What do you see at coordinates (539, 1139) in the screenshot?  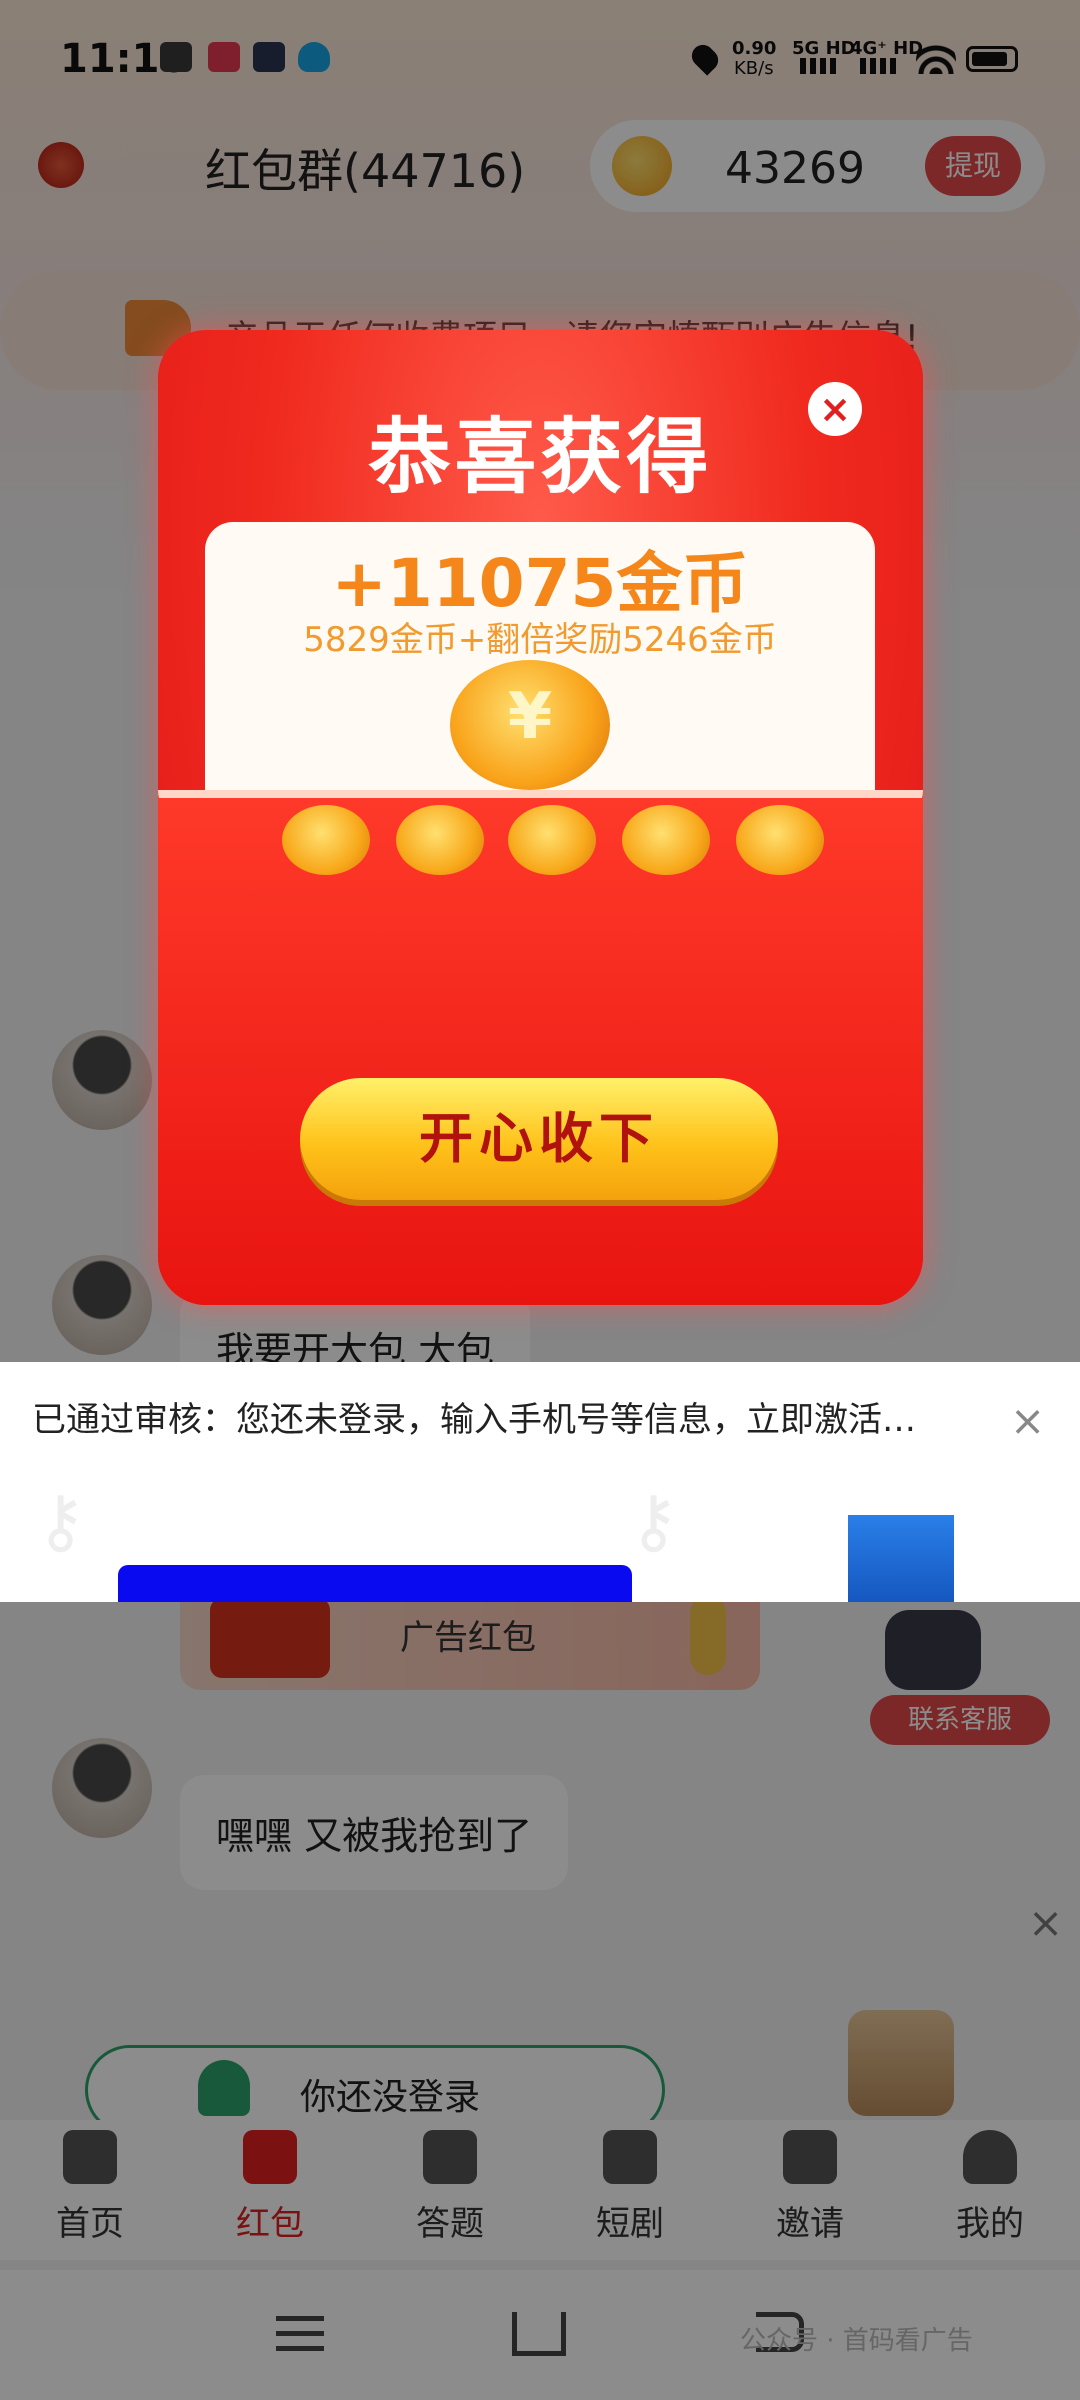 I see `accept-reward-button: 开心收下` at bounding box center [539, 1139].